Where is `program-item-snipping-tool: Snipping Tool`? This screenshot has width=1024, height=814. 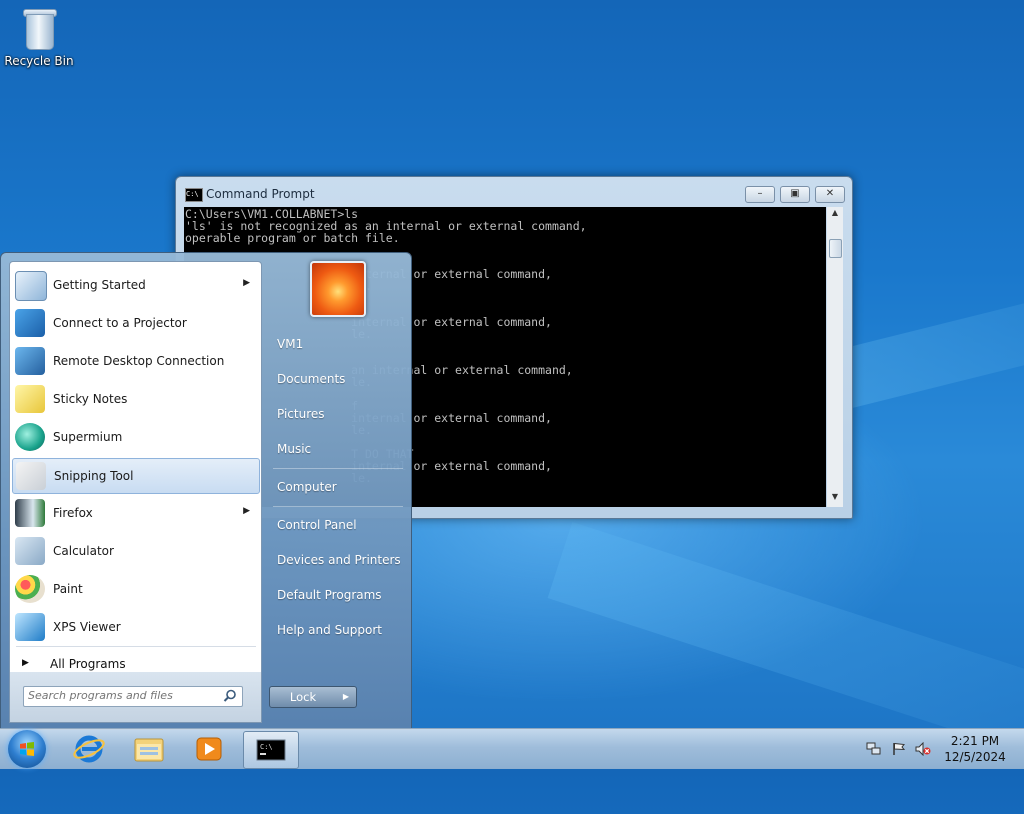 program-item-snipping-tool: Snipping Tool is located at coordinates (136, 476).